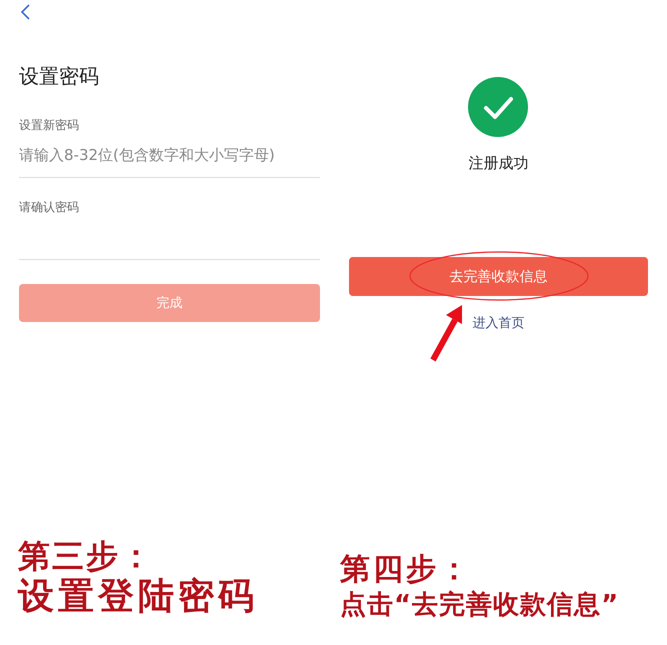 The image size is (667, 645). What do you see at coordinates (498, 107) in the screenshot?
I see `success-check-icon` at bounding box center [498, 107].